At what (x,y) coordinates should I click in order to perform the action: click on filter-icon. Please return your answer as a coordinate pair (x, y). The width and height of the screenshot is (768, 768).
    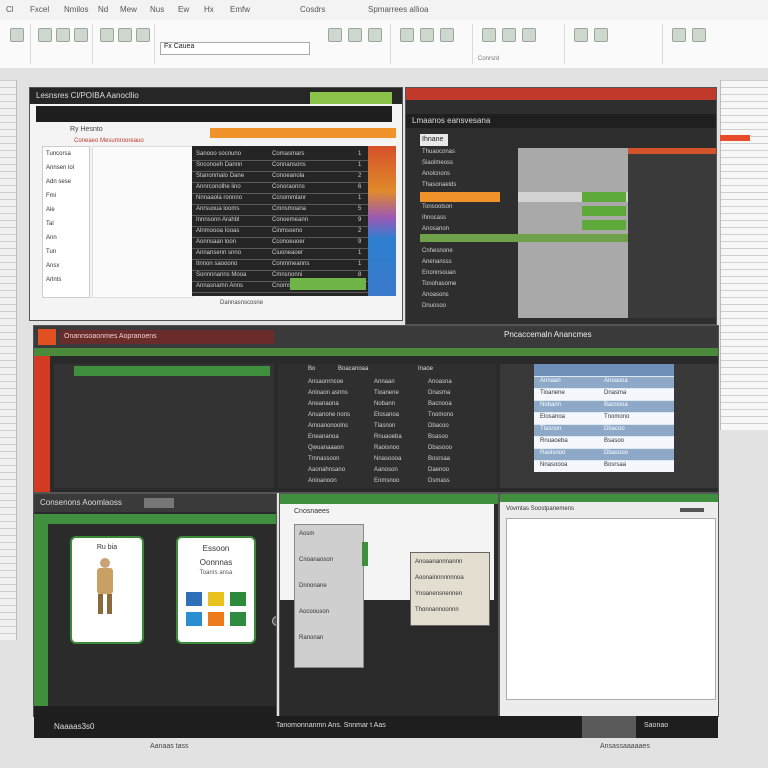
    Looking at the image, I should click on (427, 35).